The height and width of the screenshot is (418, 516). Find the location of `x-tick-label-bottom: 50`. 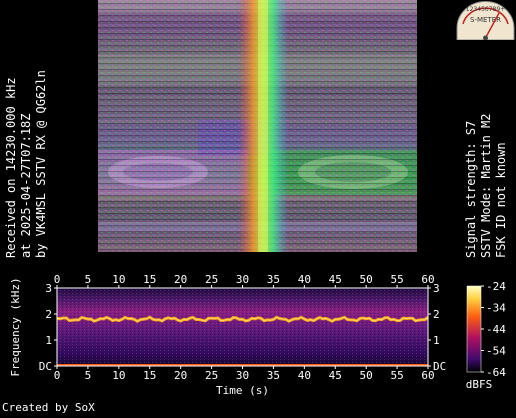

x-tick-label-bottom: 50 is located at coordinates (366, 375).